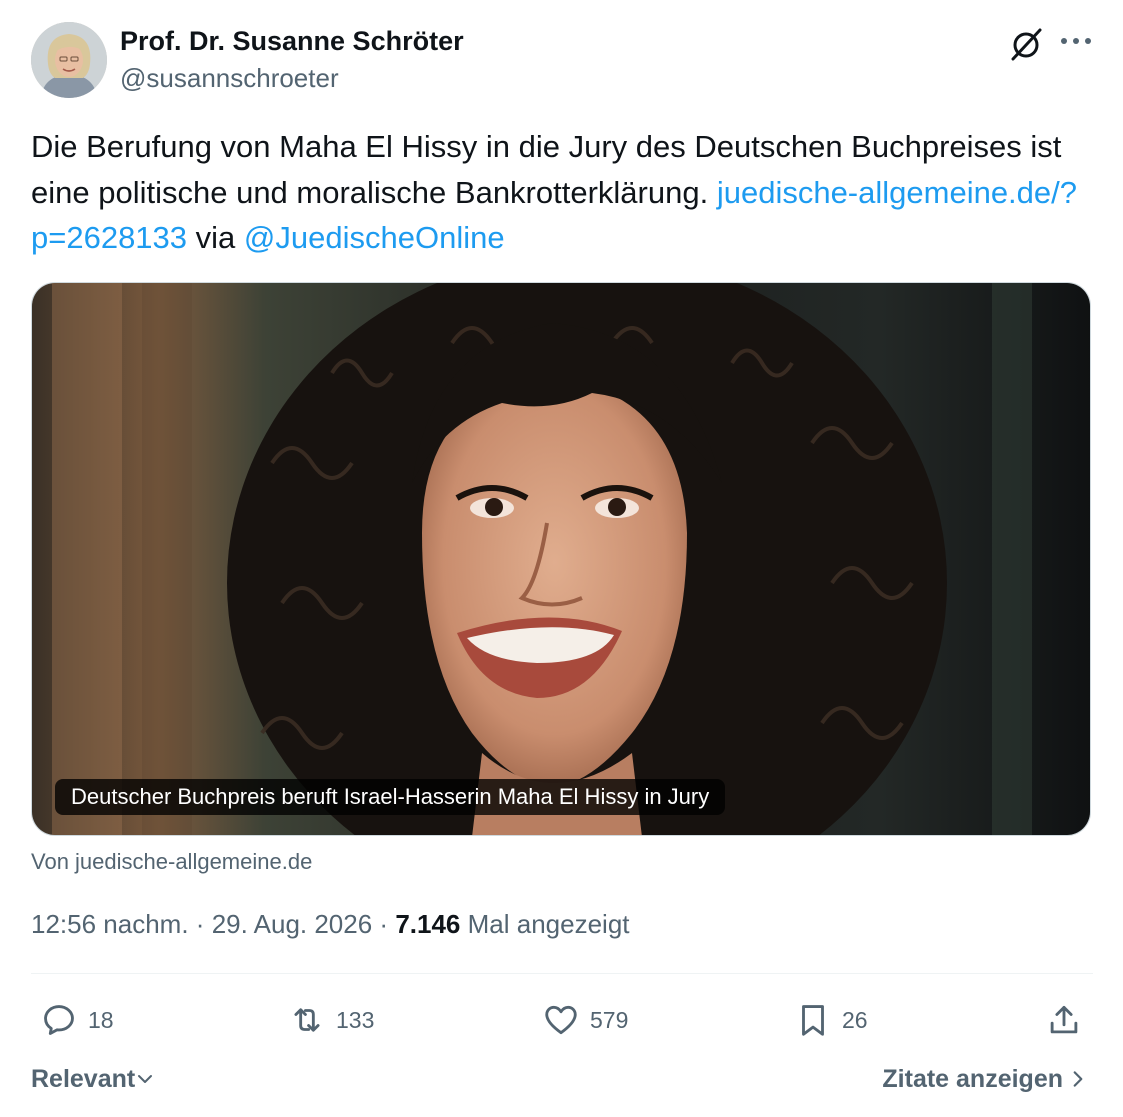  Describe the element at coordinates (562, 973) in the screenshot. I see `divider` at that location.